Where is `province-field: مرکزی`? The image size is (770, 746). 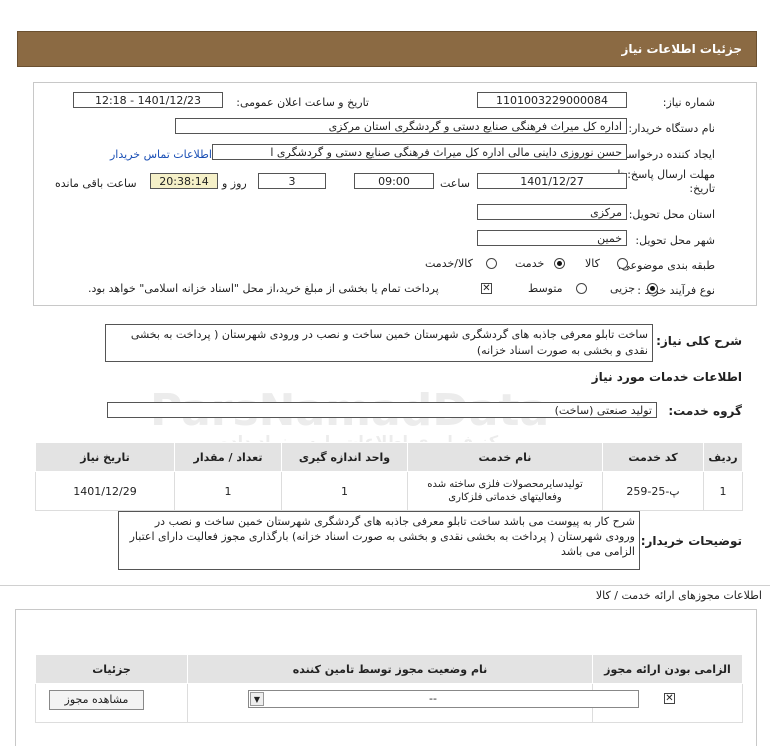 province-field: مرکزی is located at coordinates (552, 212).